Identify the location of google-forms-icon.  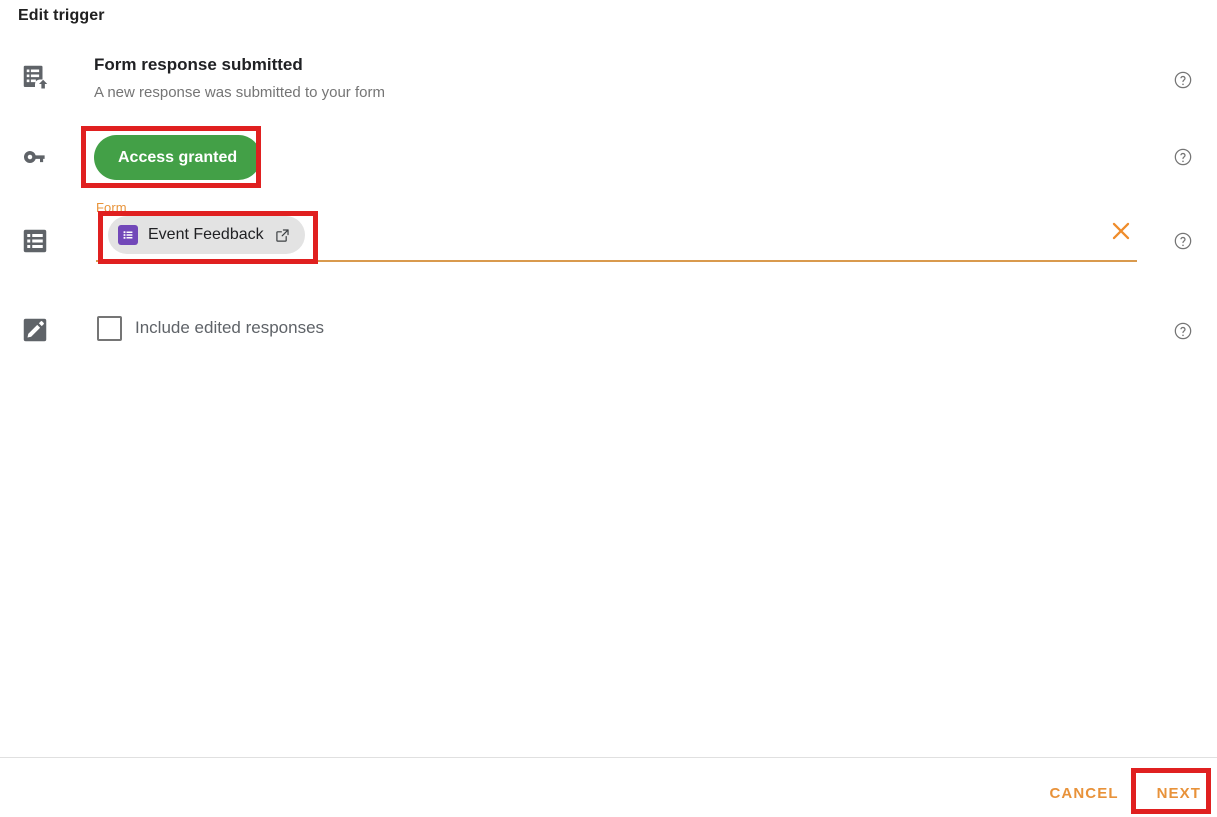
(128, 235).